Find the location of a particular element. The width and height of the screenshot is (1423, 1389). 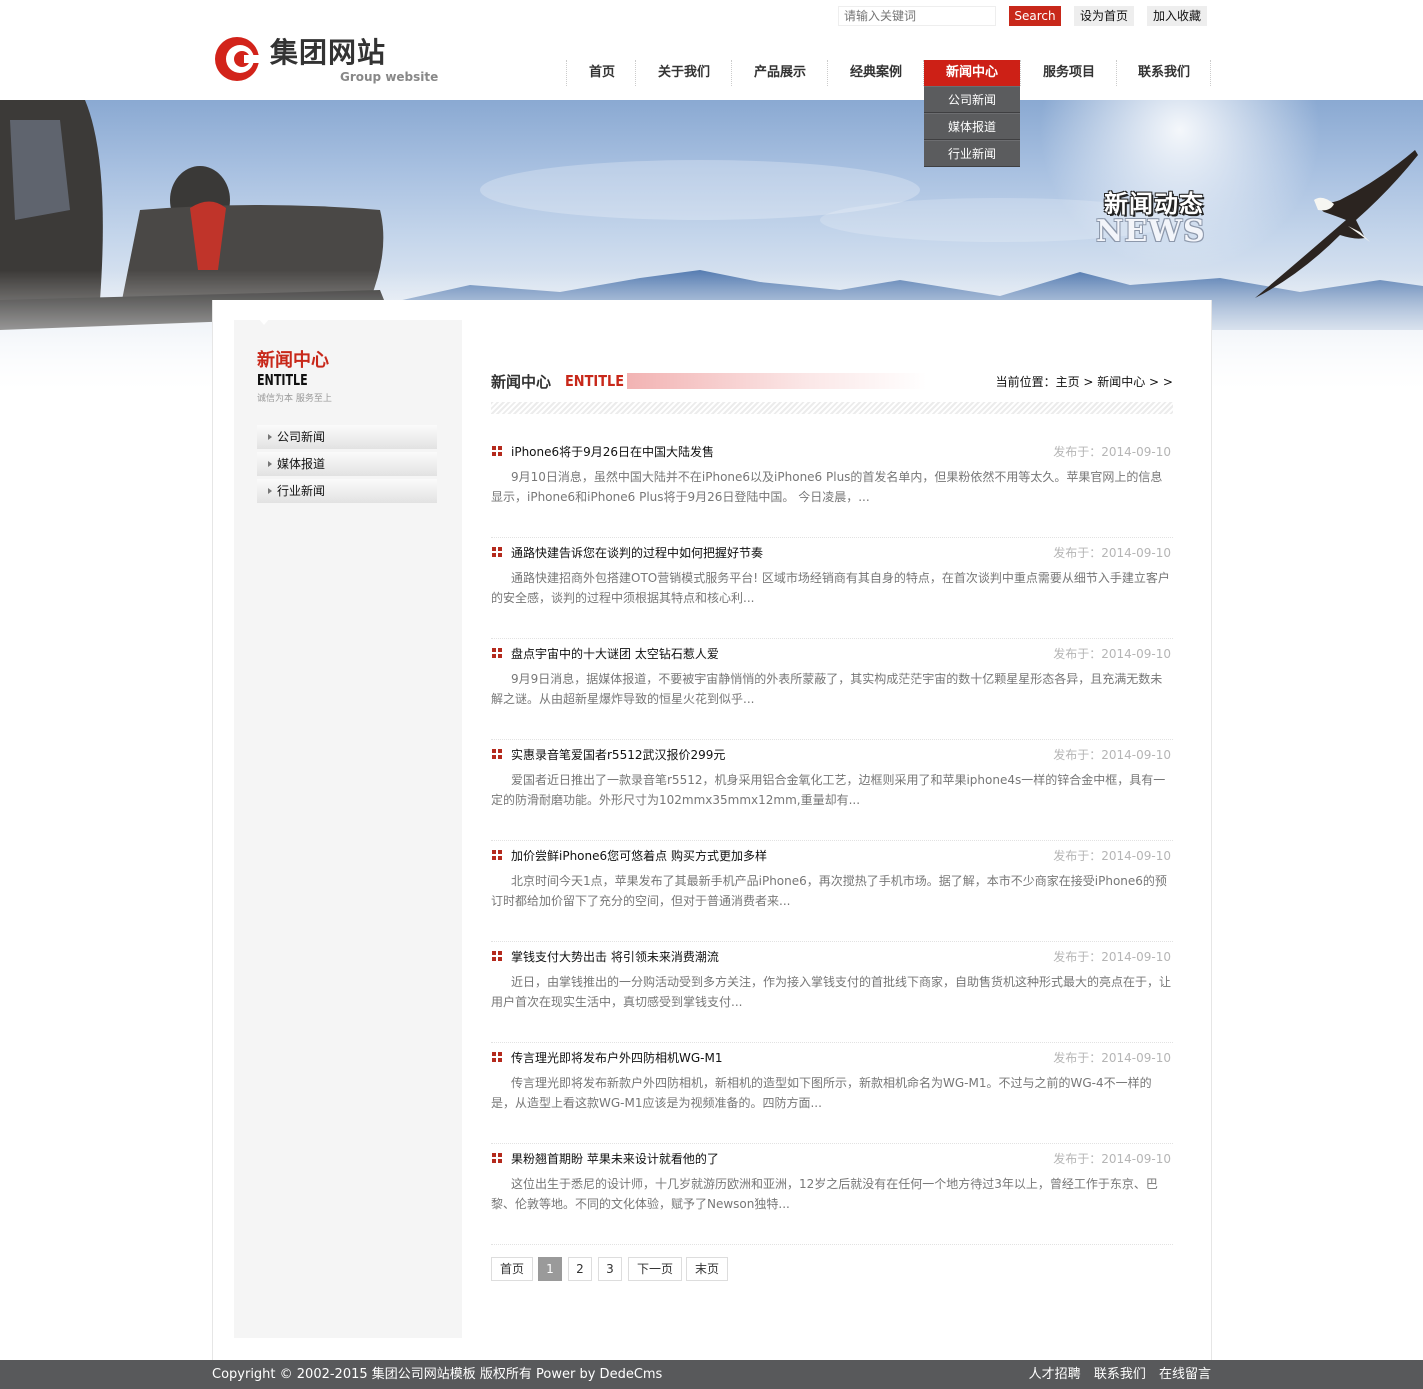

article-title: 果粉翘首期盼 苹果未来设计就看他的了 is located at coordinates (615, 1158).